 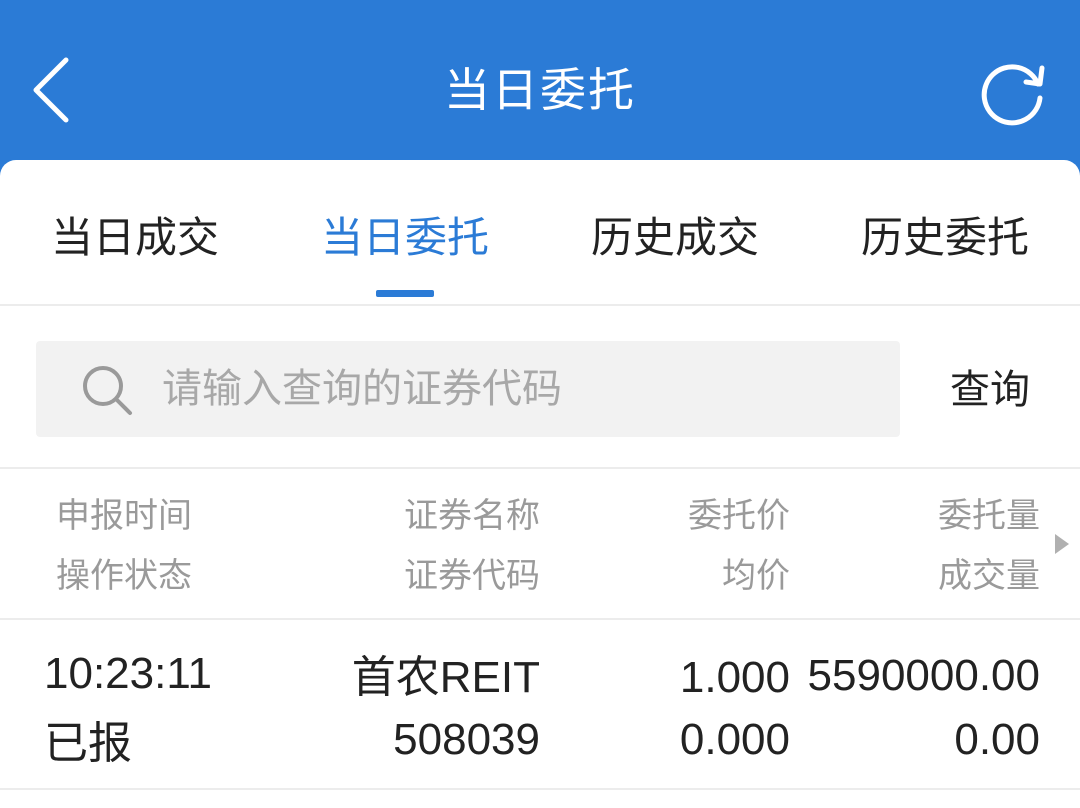 What do you see at coordinates (124, 516) in the screenshot?
I see `header-submit-time: 申报时间` at bounding box center [124, 516].